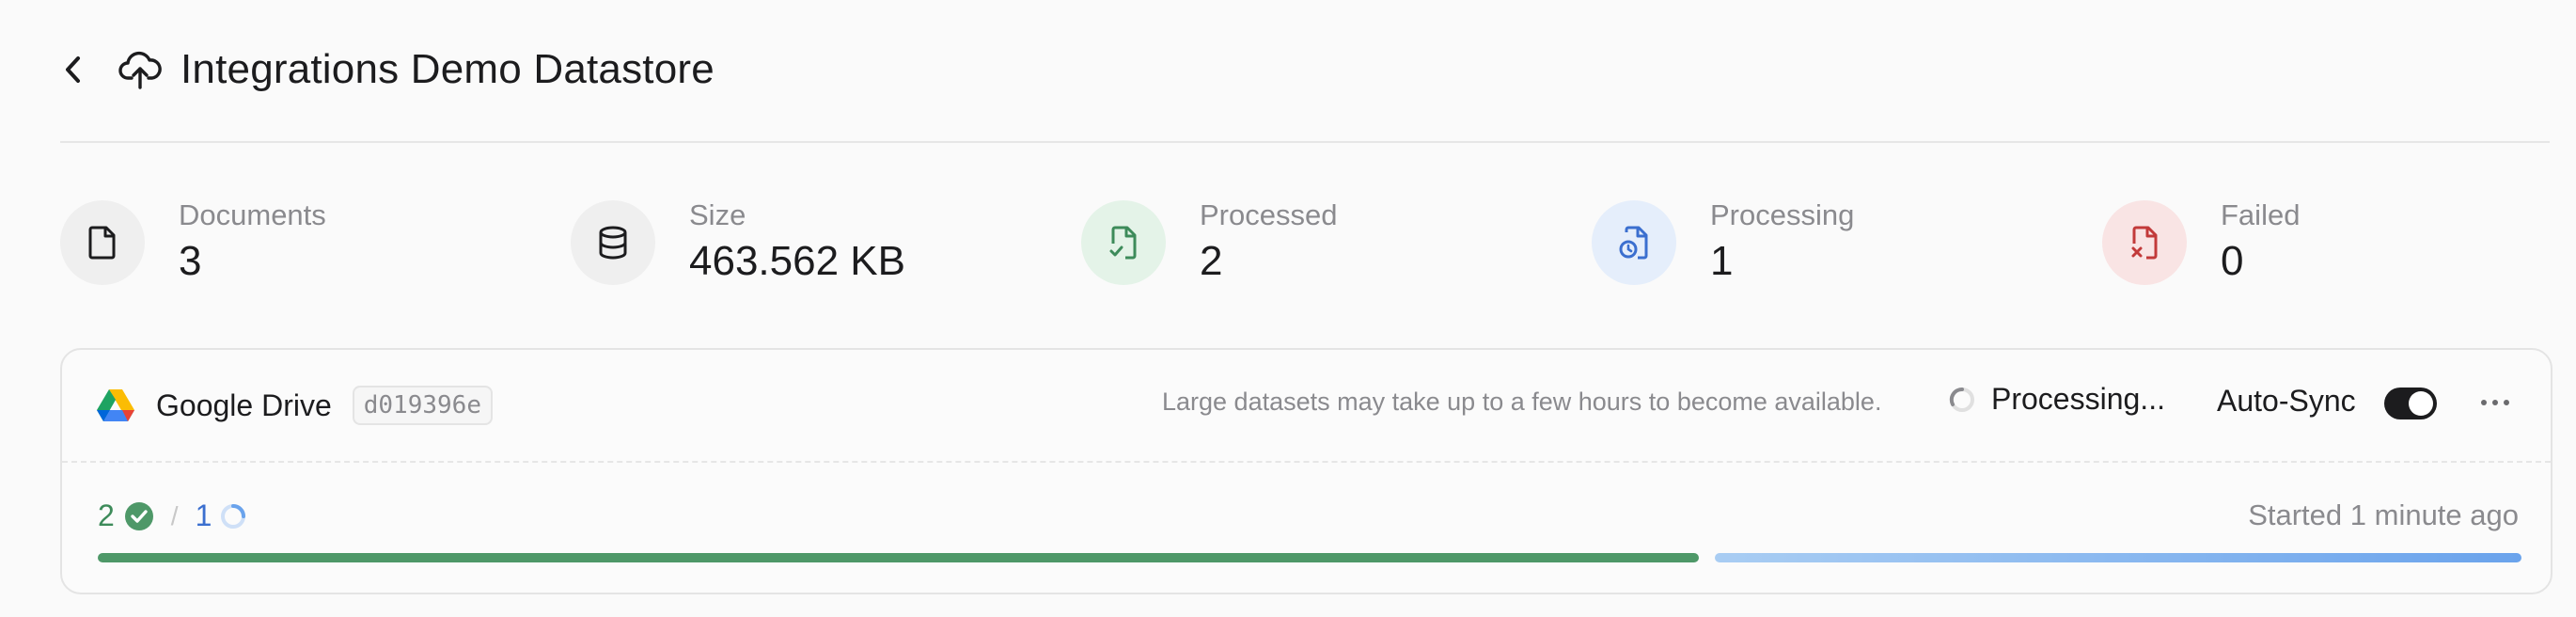 The image size is (2576, 617). Describe the element at coordinates (1269, 214) in the screenshot. I see `stat-label: Processed` at that location.